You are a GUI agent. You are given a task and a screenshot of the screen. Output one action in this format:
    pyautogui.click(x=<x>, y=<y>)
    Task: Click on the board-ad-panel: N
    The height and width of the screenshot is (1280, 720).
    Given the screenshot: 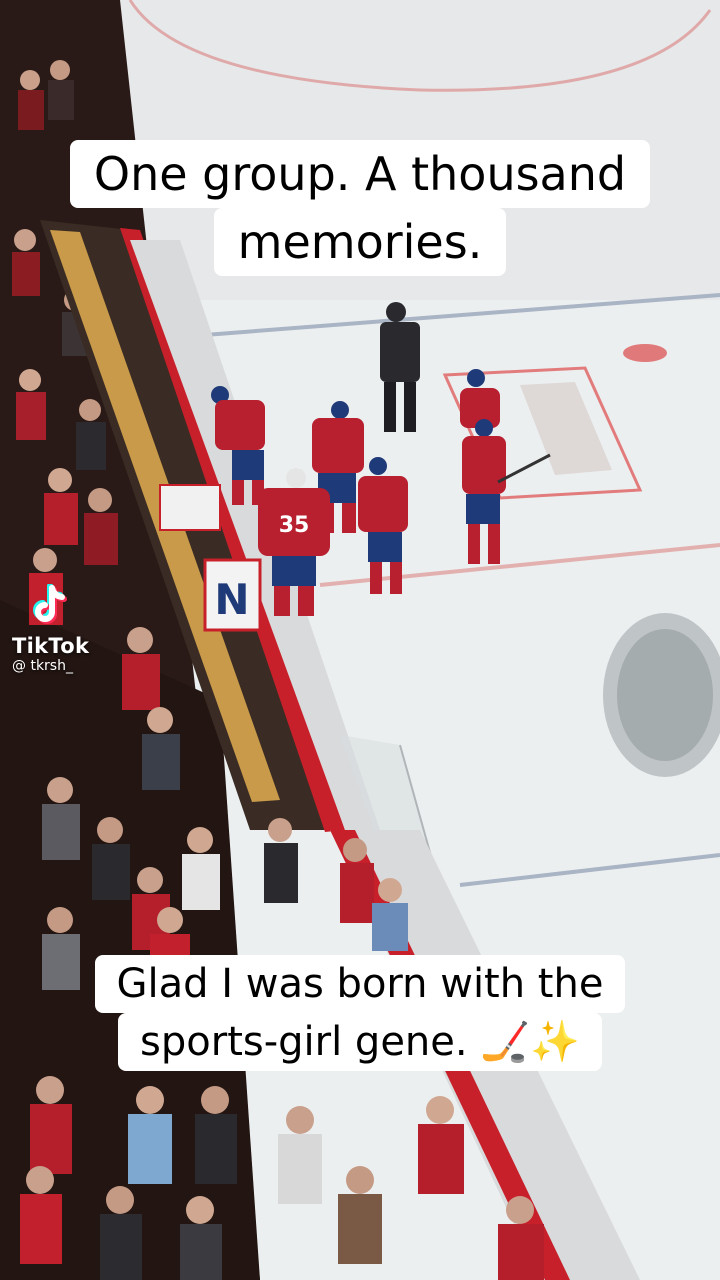 What is the action you would take?
    pyautogui.click(x=232, y=595)
    